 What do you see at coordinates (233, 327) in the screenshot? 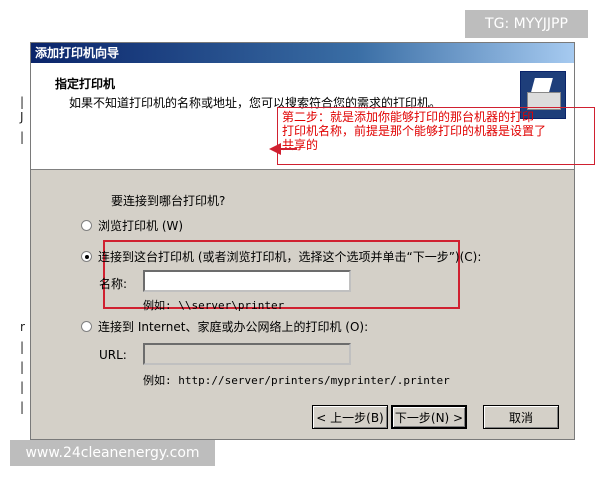
I see `radio-internet-label: 连接到 Internet、家庭或办公网络上的打印机 (O):` at bounding box center [233, 327].